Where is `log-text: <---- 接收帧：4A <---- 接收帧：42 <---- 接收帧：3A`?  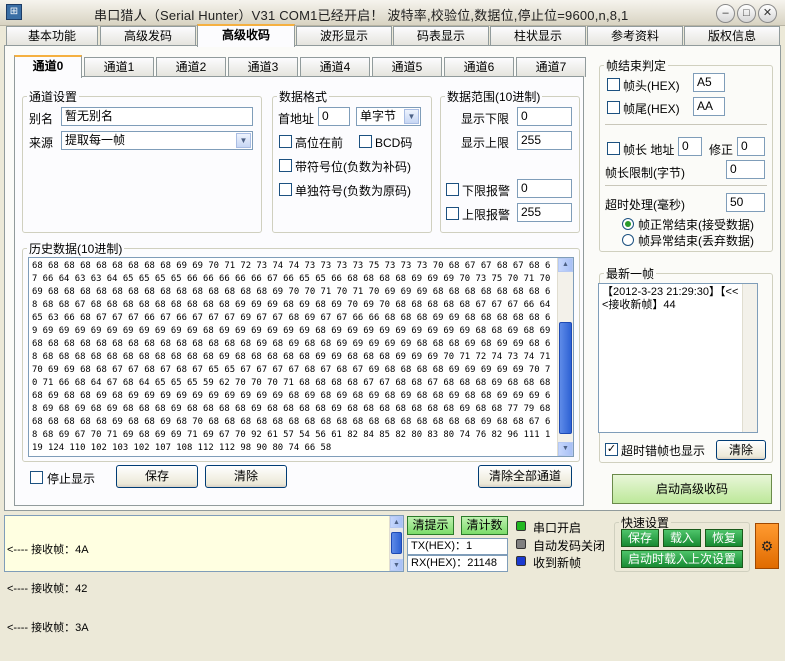
log-text: <---- 接收帧：4A <---- 接收帧：42 <---- 接收帧：3A is located at coordinates (48, 589).